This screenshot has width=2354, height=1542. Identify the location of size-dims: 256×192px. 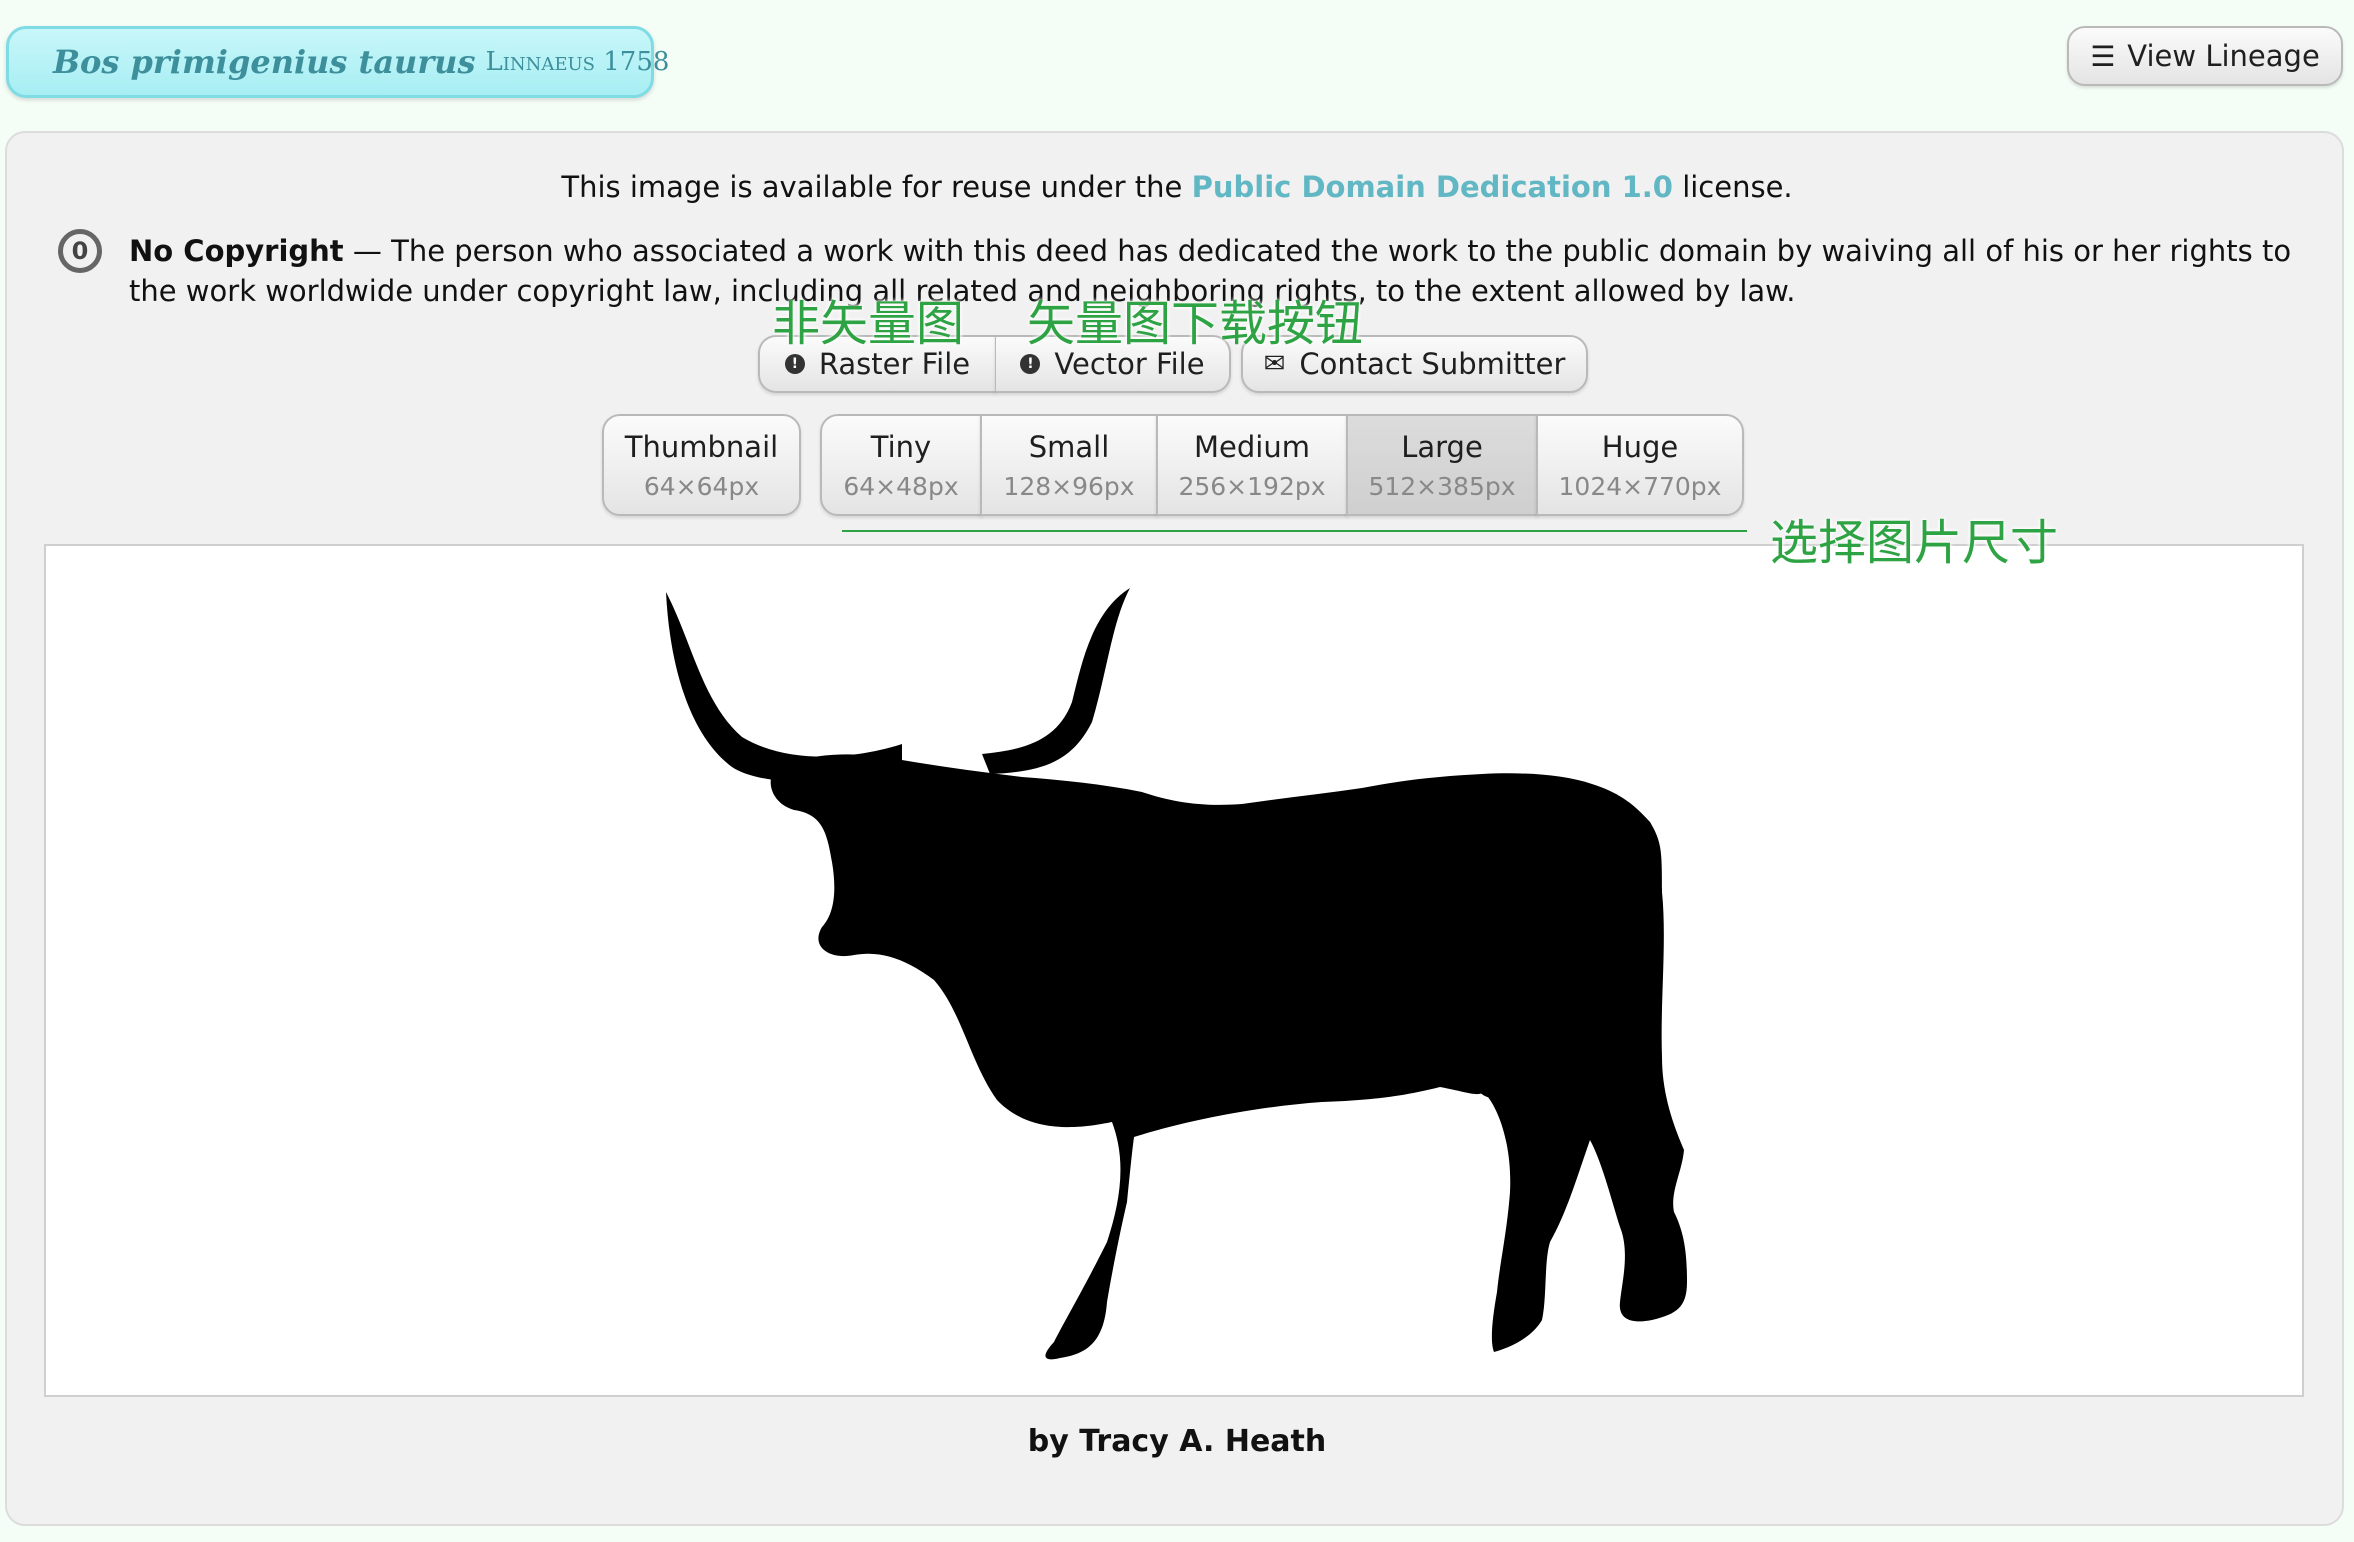
(1252, 486).